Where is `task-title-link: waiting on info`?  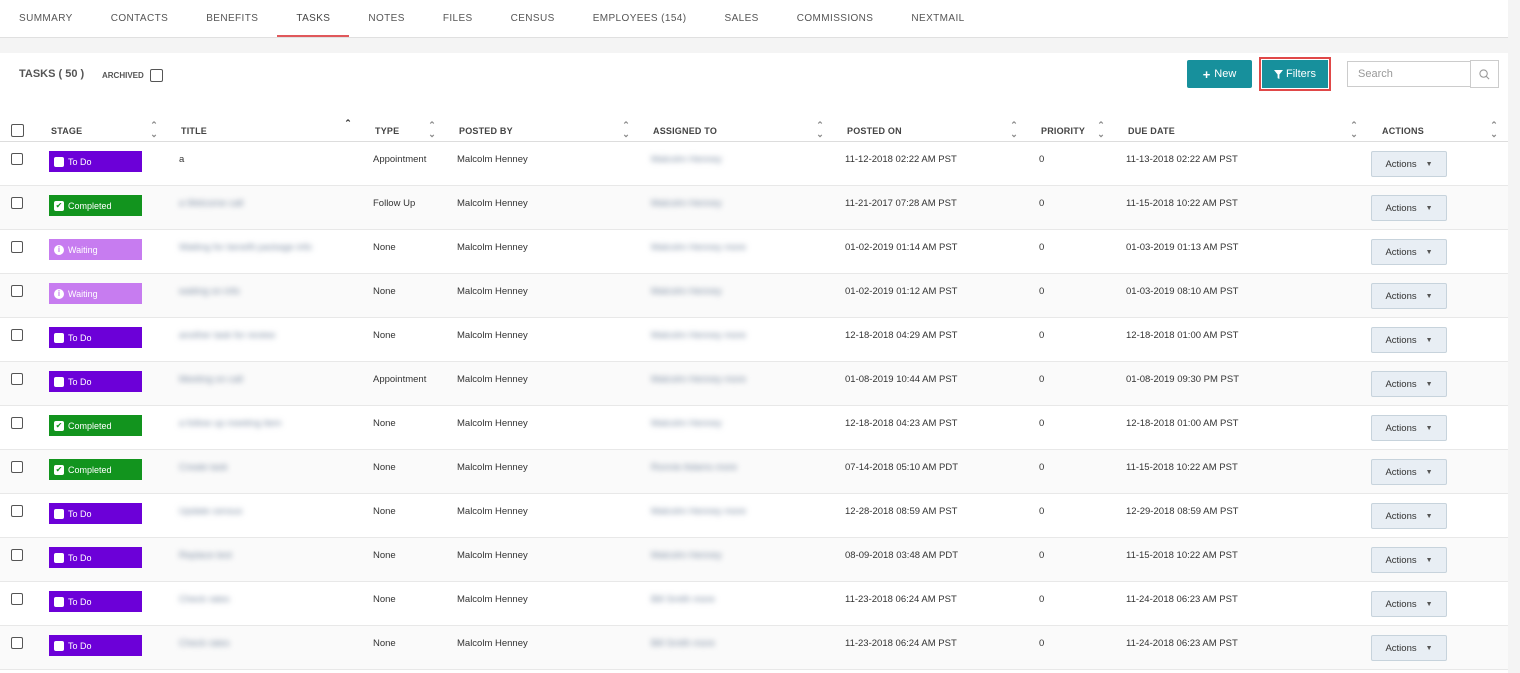 task-title-link: waiting on info is located at coordinates (209, 291).